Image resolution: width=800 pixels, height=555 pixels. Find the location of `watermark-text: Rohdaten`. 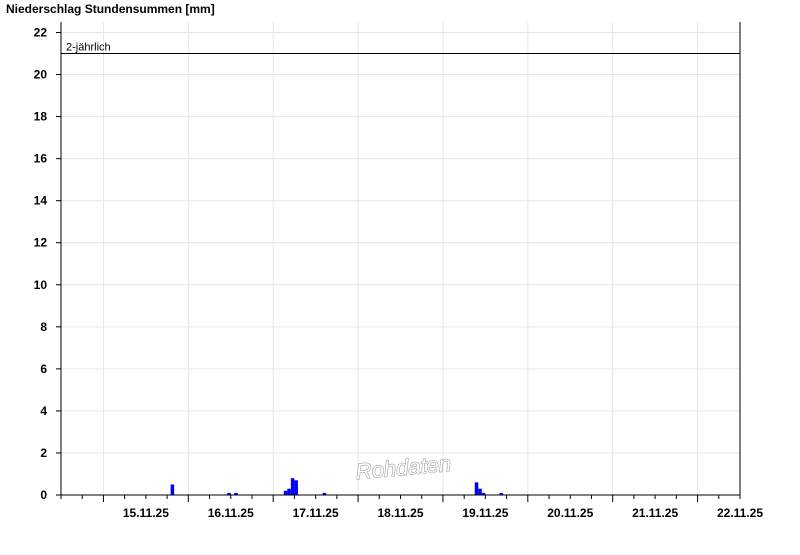

watermark-text: Rohdaten is located at coordinates (403, 467).